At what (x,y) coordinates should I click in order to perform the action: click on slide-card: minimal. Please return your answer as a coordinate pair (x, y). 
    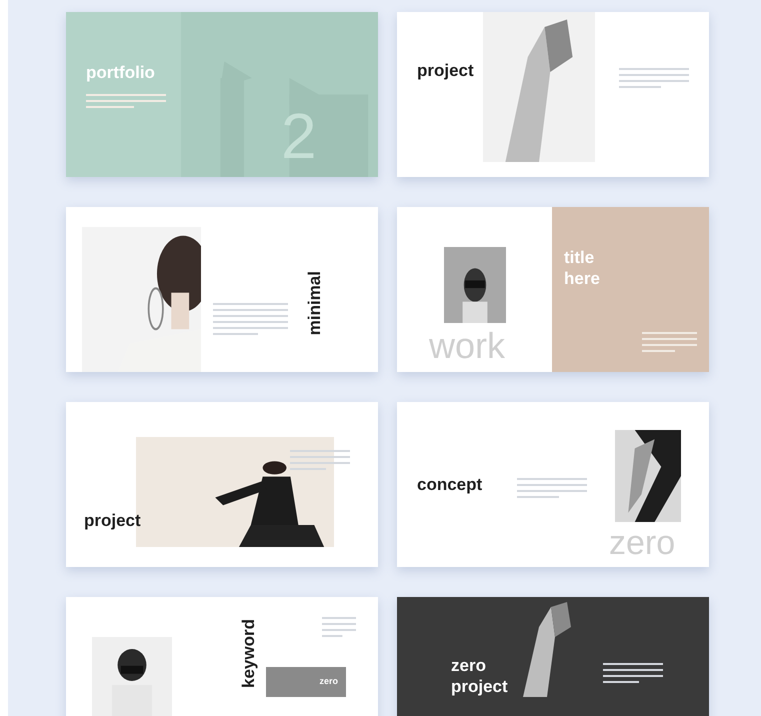
    Looking at the image, I should click on (222, 289).